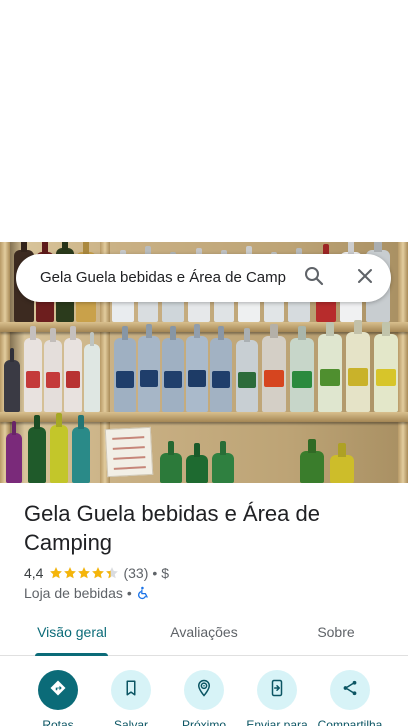 The height and width of the screenshot is (726, 408). I want to click on nearby-icon, so click(204, 690).